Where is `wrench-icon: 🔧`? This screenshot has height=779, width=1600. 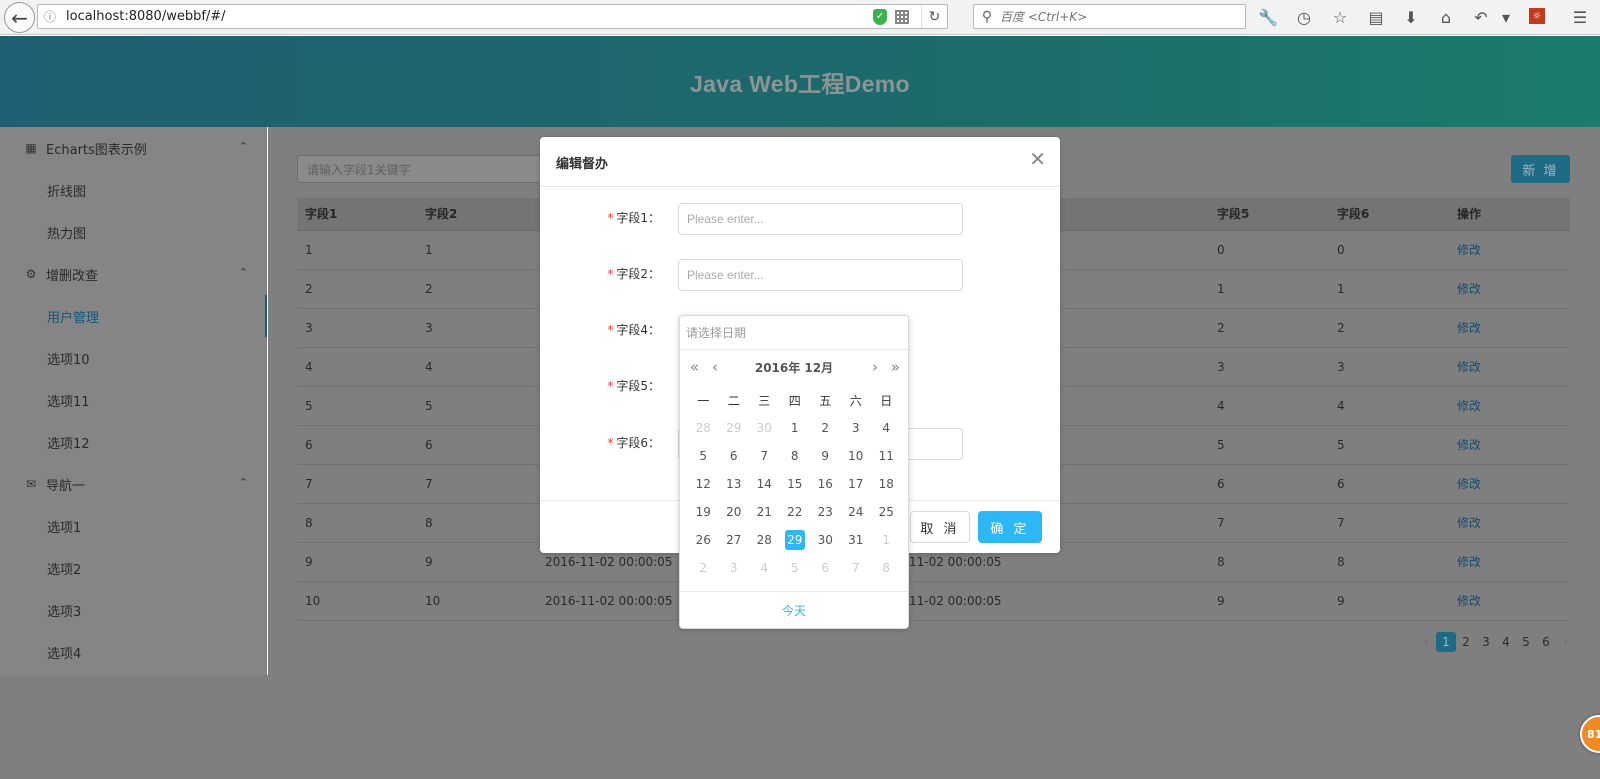 wrench-icon: 🔧 is located at coordinates (1268, 17).